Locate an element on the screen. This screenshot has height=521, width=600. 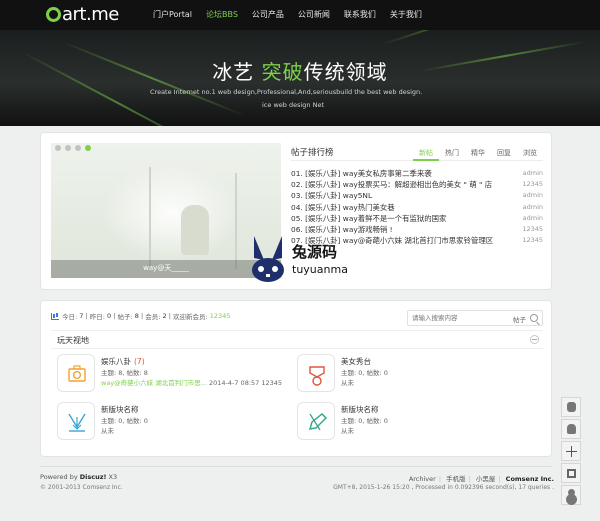
forum-item: 美女秀台 主题: 0, 帖数: 0 从未 is located at coordinates (417, 375).